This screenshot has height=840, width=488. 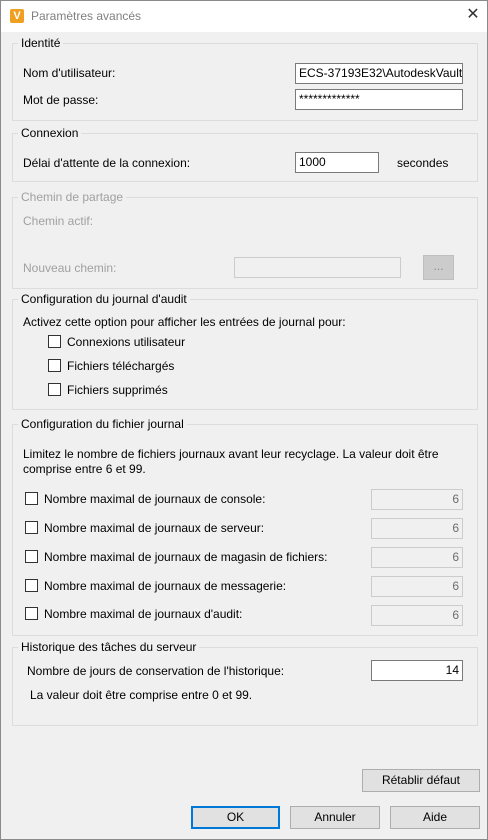 I want to click on connection-legend: Connexion, so click(x=50, y=133).